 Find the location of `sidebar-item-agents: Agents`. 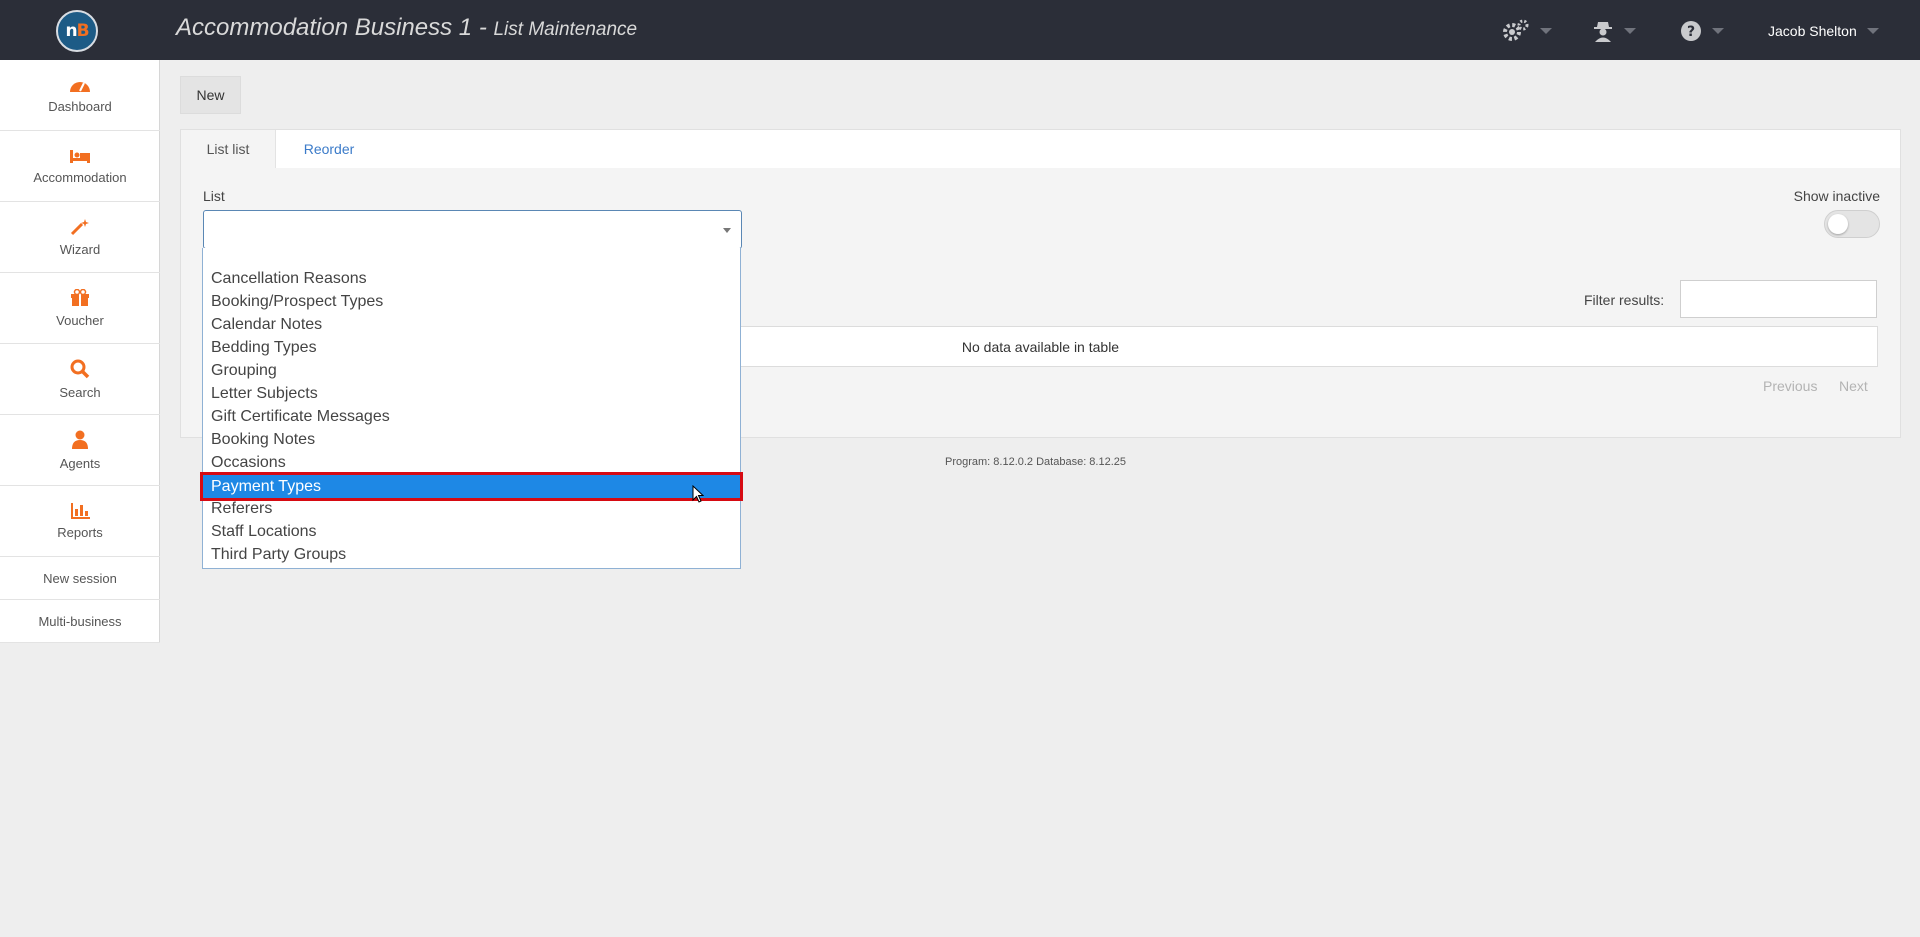

sidebar-item-agents: Agents is located at coordinates (80, 450).